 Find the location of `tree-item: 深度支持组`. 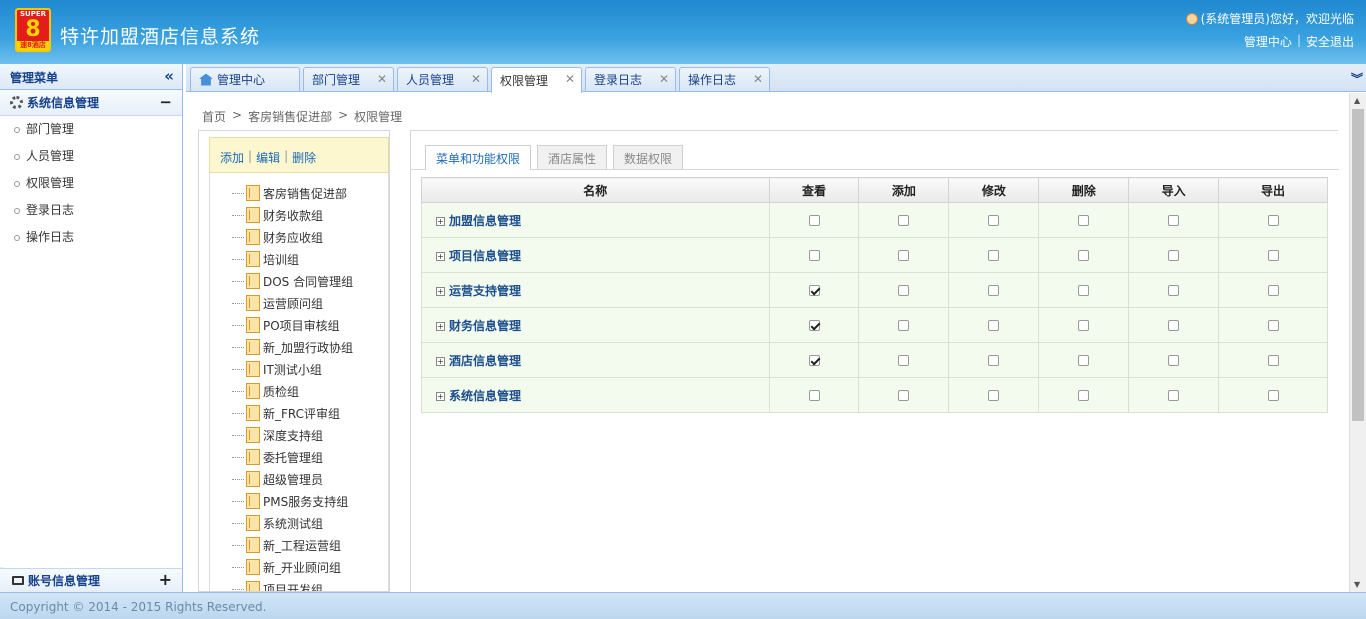

tree-item: 深度支持组 is located at coordinates (284, 435).